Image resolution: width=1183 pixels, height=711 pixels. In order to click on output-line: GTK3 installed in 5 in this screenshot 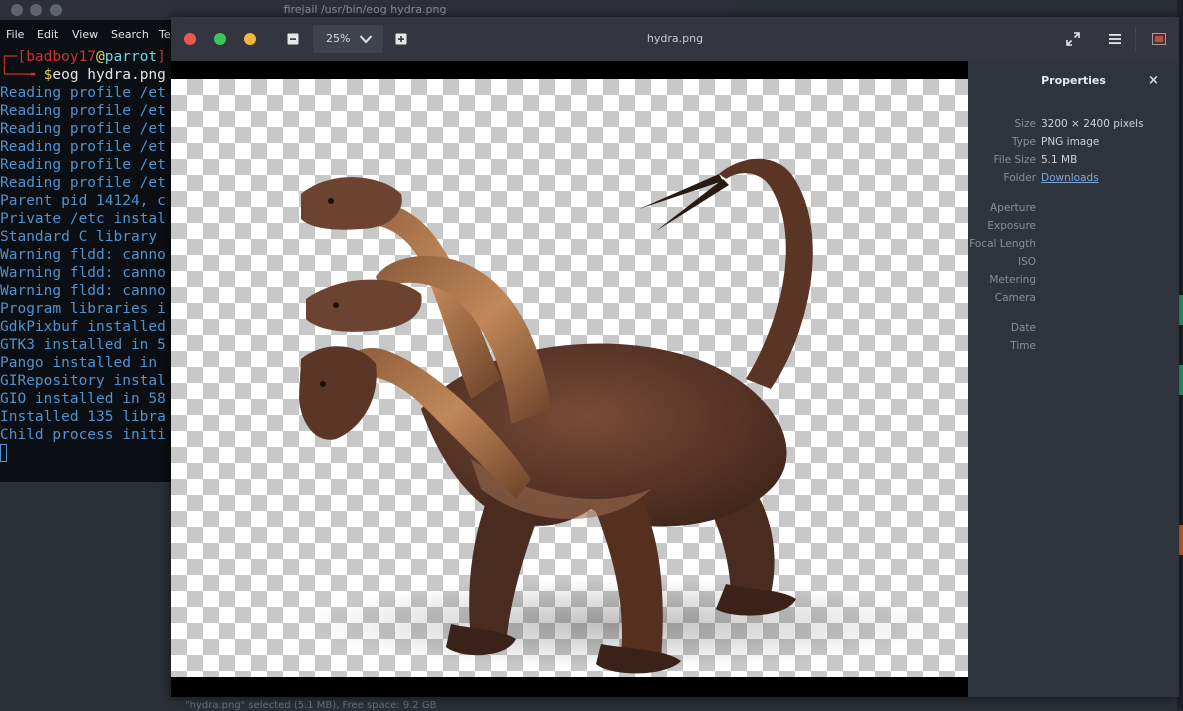, I will do `click(83, 345)`.